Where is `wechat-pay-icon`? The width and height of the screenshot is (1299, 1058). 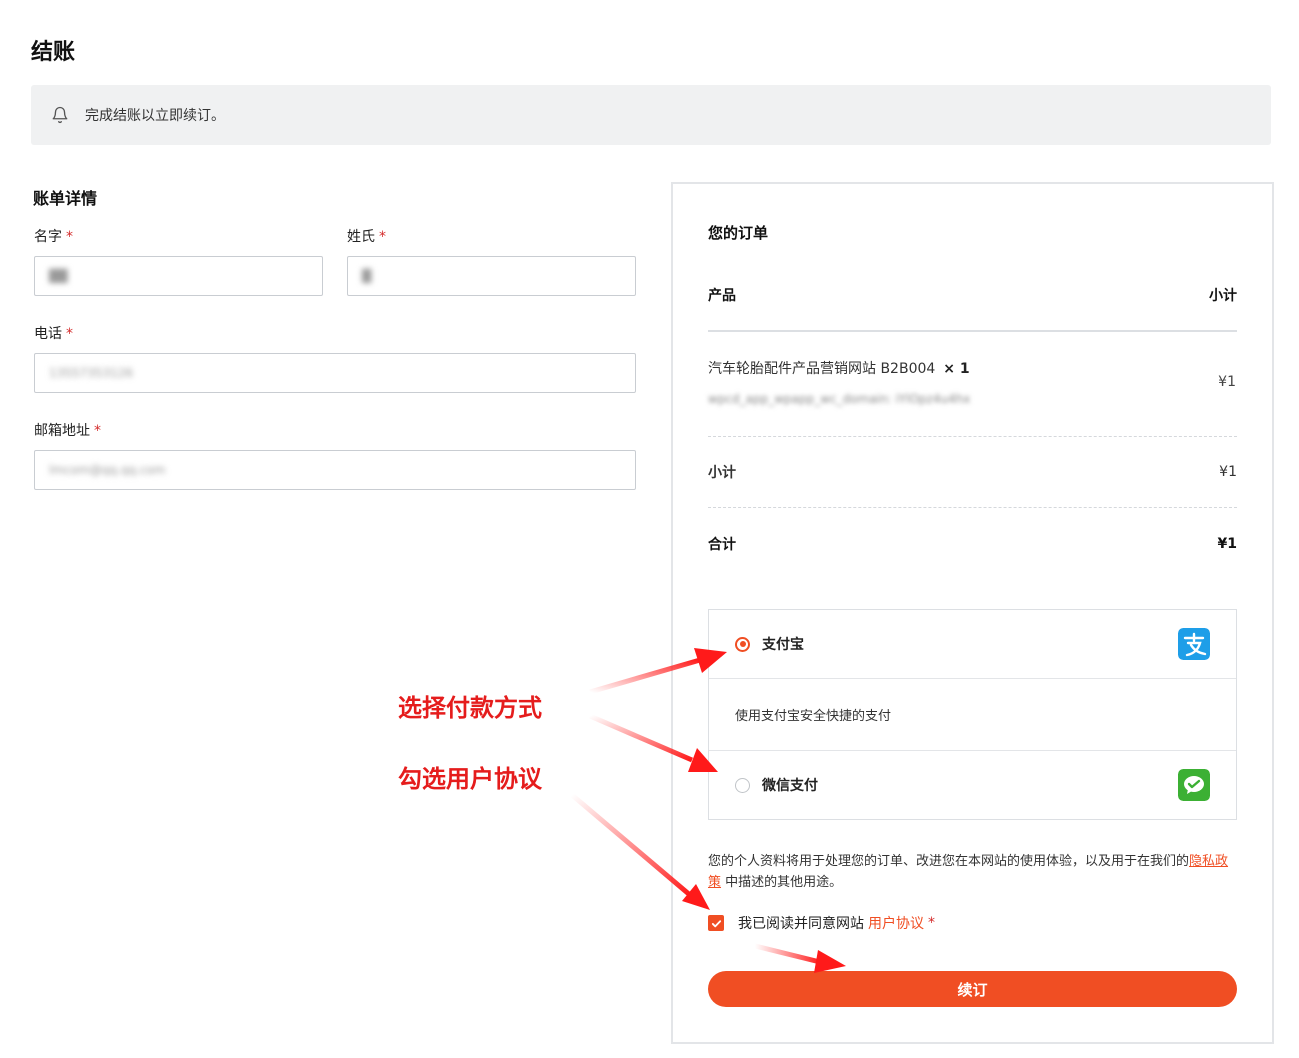
wechat-pay-icon is located at coordinates (1194, 785).